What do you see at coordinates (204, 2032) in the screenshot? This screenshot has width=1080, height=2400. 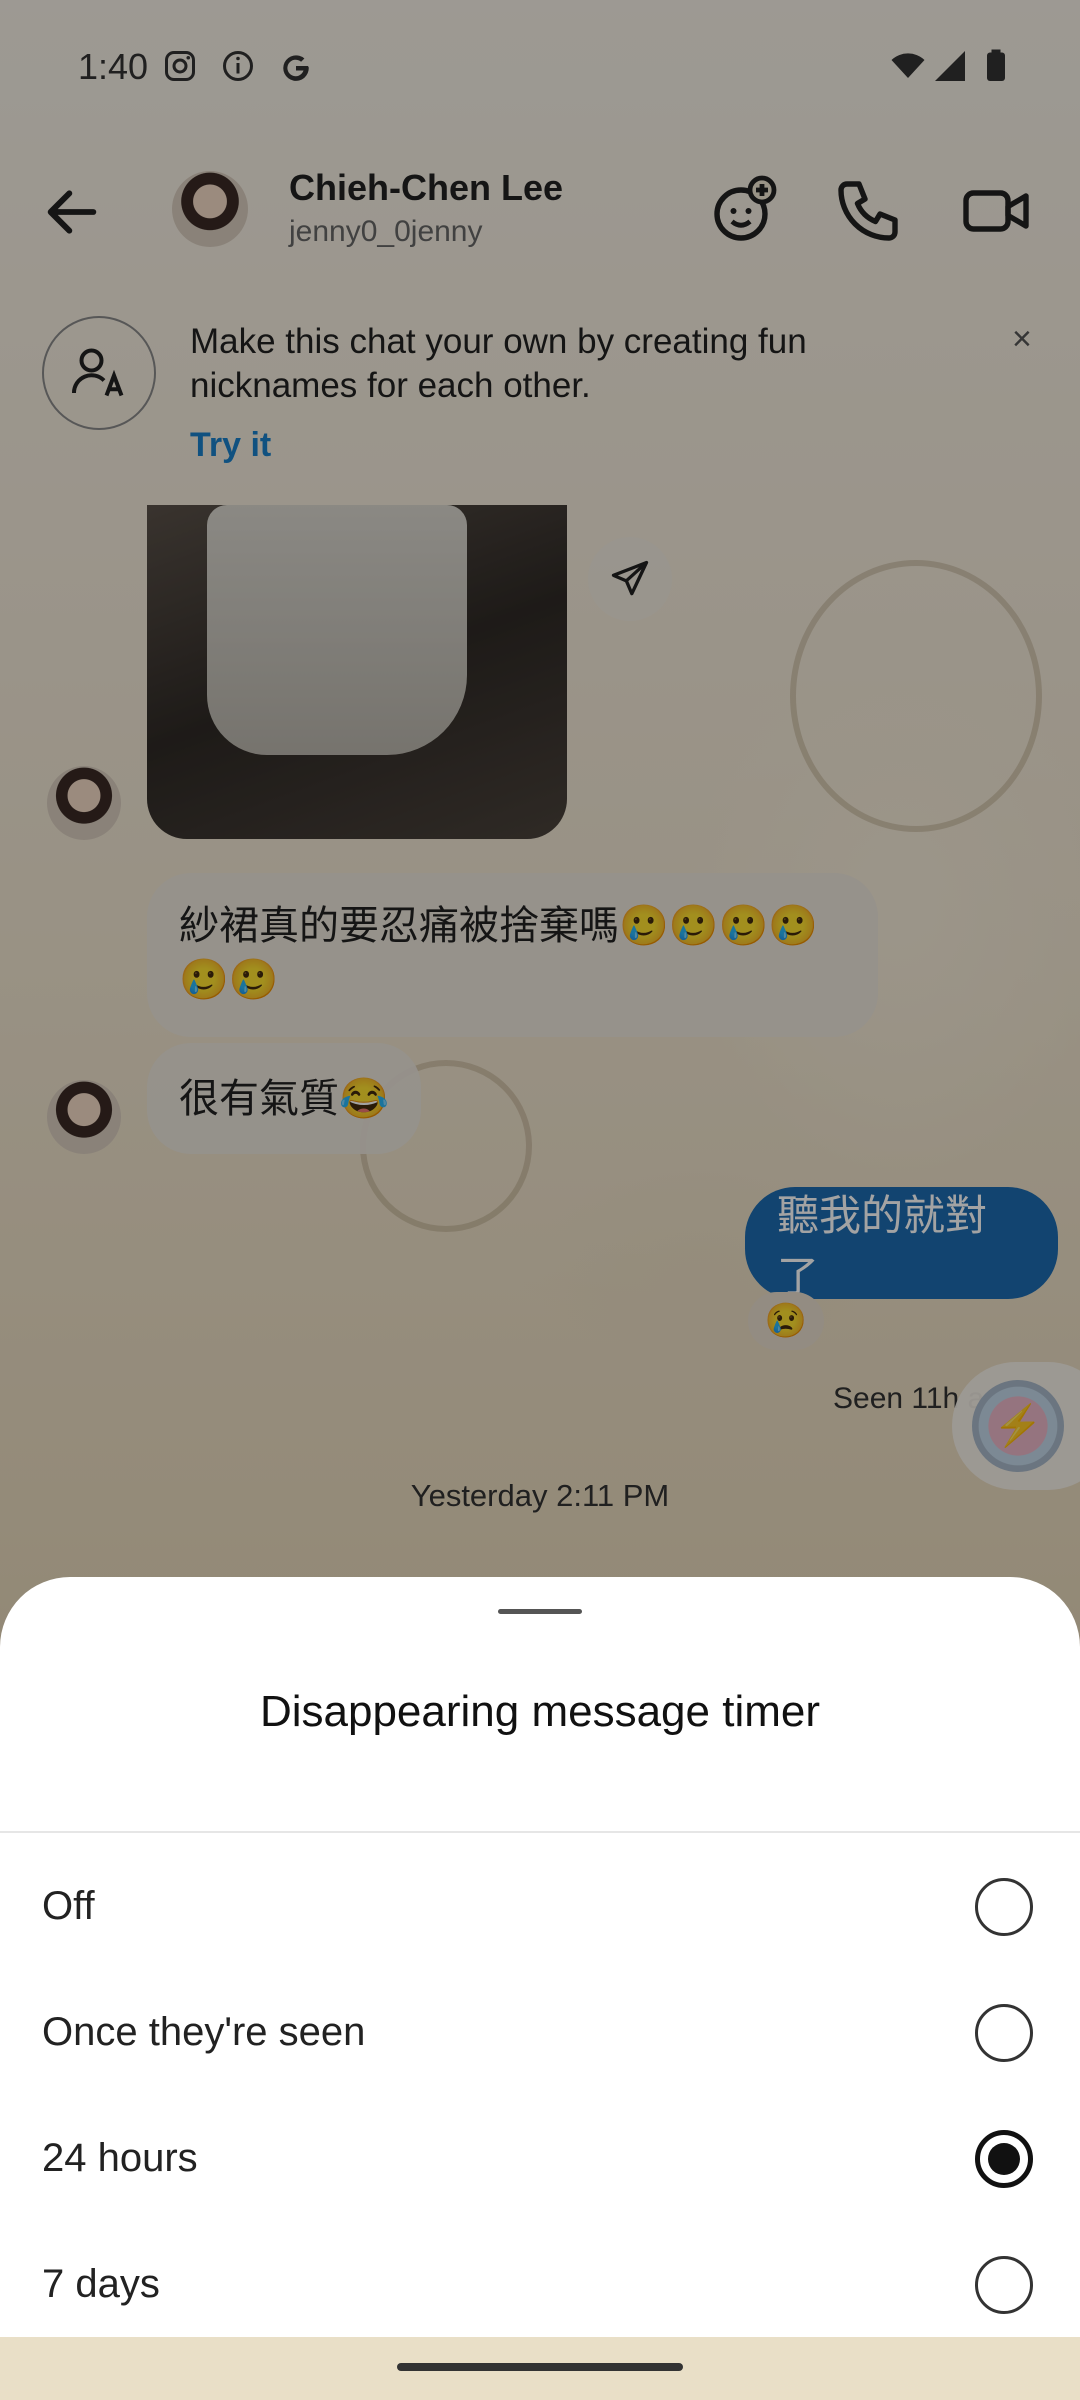 I see `option-label: Once they're seen` at bounding box center [204, 2032].